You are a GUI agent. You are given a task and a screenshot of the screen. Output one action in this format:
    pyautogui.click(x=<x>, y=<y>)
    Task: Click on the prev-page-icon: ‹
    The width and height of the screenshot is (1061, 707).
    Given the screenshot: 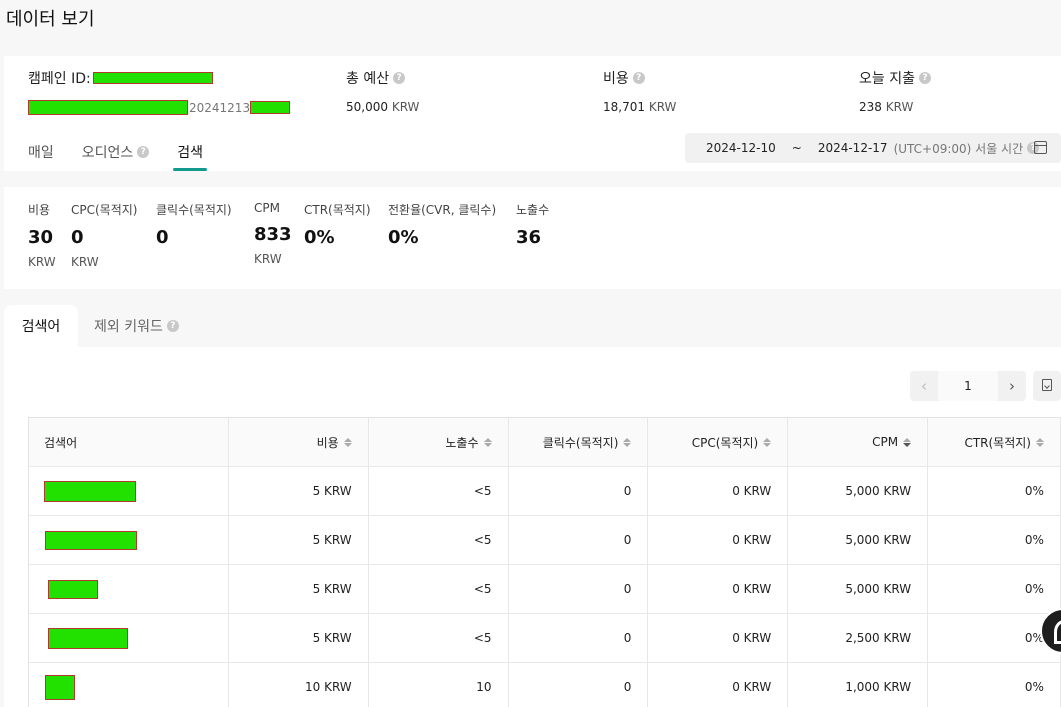 What is the action you would take?
    pyautogui.click(x=924, y=386)
    